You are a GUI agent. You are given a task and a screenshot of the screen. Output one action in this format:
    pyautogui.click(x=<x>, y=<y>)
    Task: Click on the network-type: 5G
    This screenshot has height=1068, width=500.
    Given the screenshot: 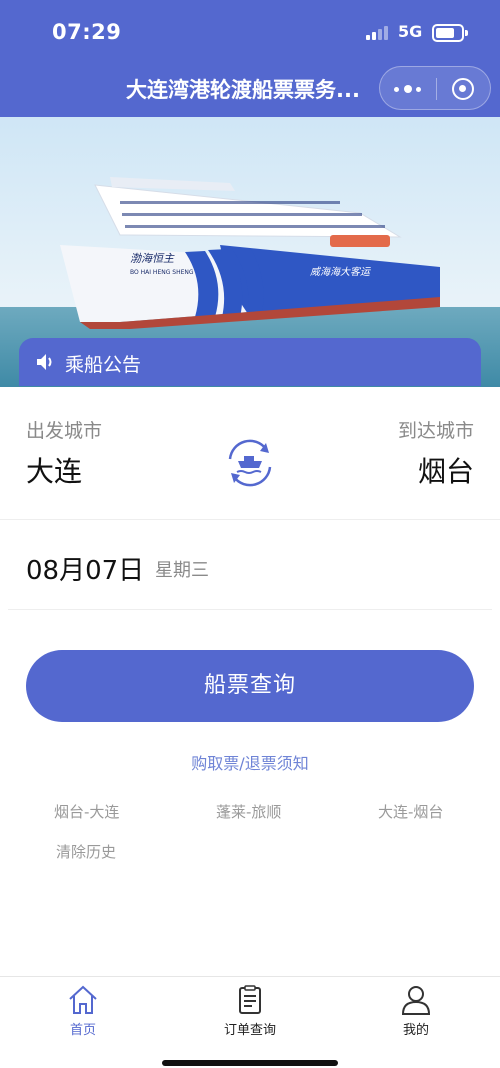 What is the action you would take?
    pyautogui.click(x=410, y=31)
    